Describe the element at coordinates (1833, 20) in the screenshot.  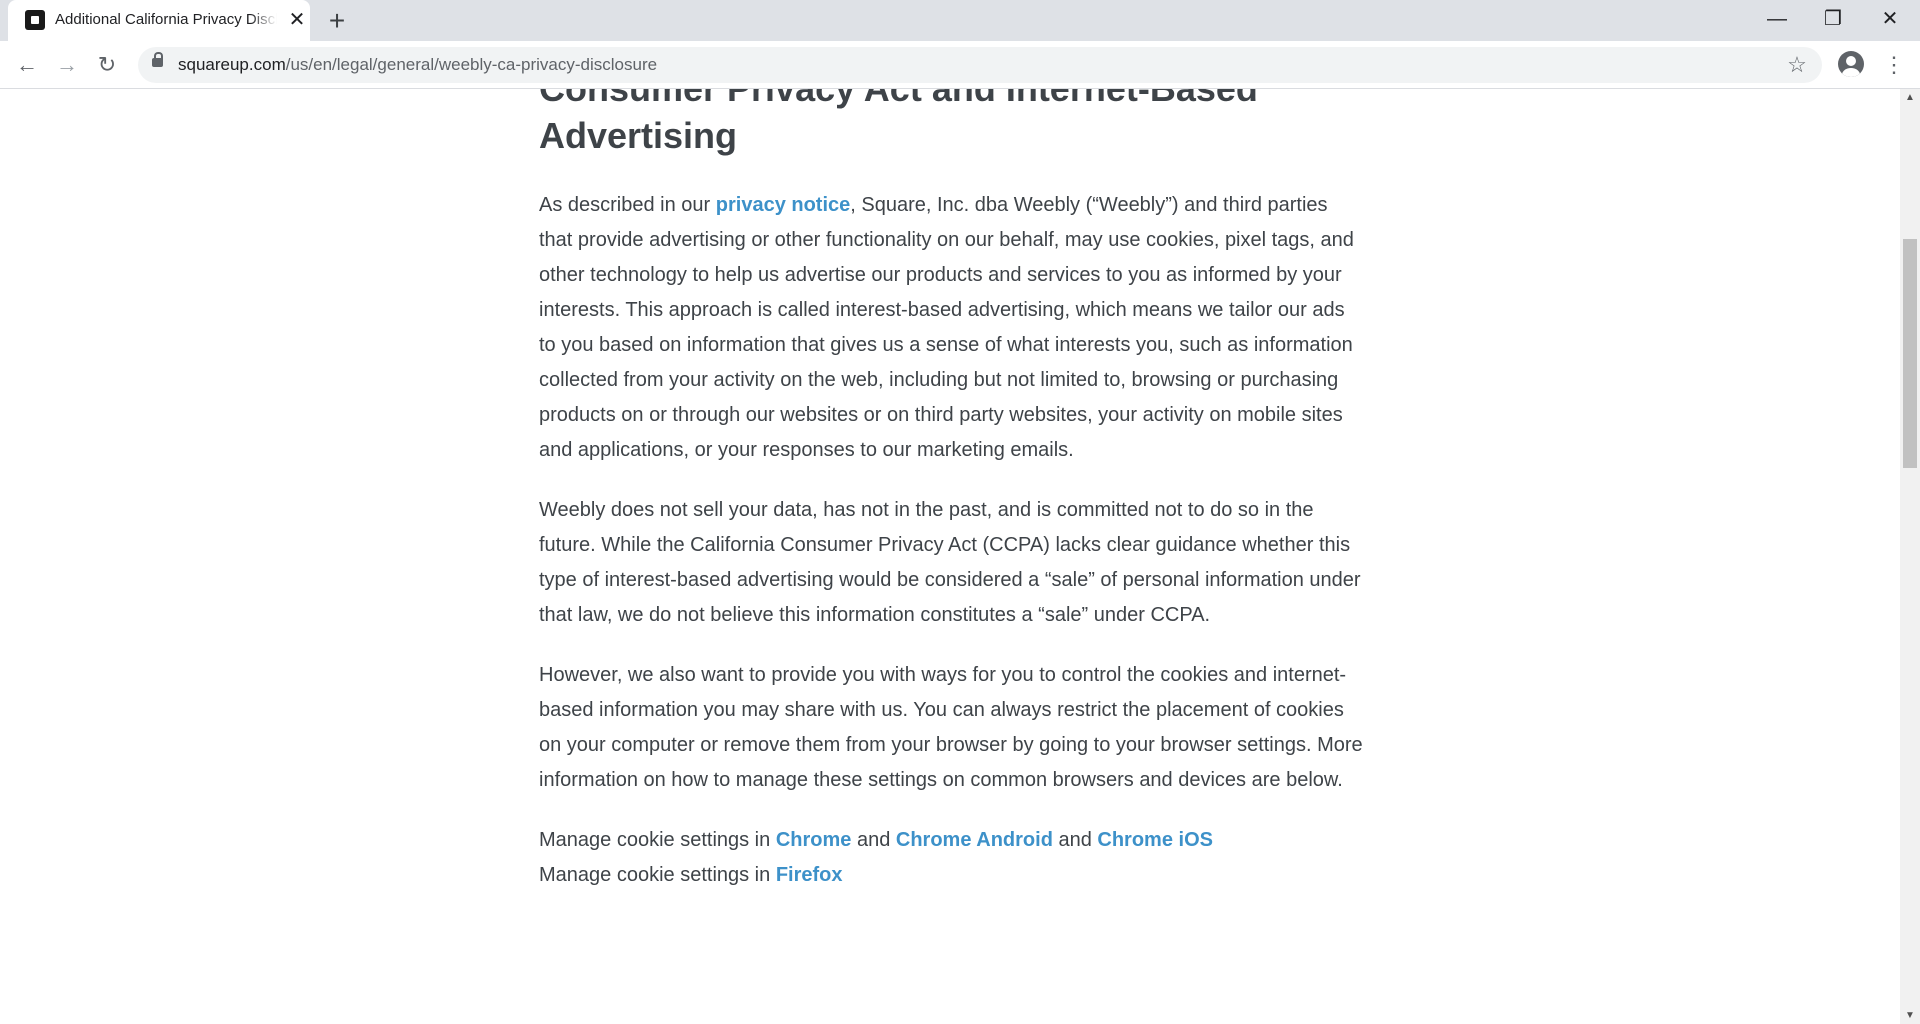
I see `restore-button: ❐` at that location.